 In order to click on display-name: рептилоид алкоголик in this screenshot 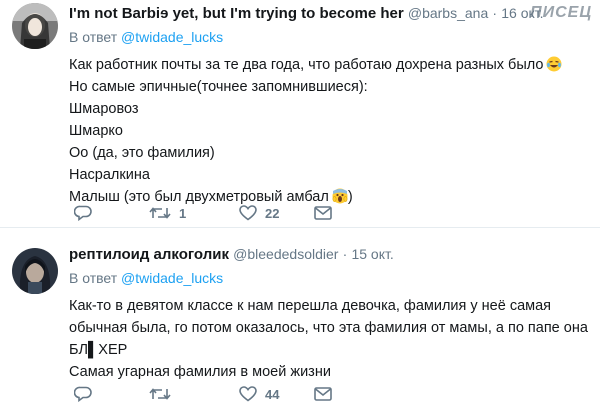, I will do `click(149, 254)`.